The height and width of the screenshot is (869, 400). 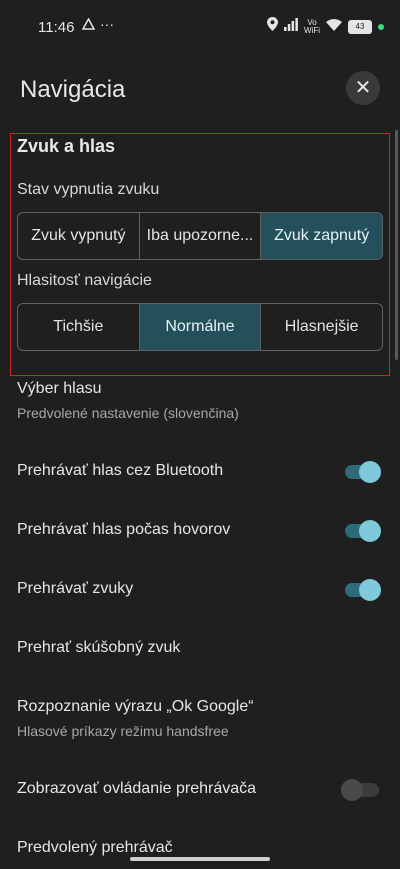 I want to click on player-controls-title: Zobrazovať ovládanie prehrávača, so click(x=137, y=788).